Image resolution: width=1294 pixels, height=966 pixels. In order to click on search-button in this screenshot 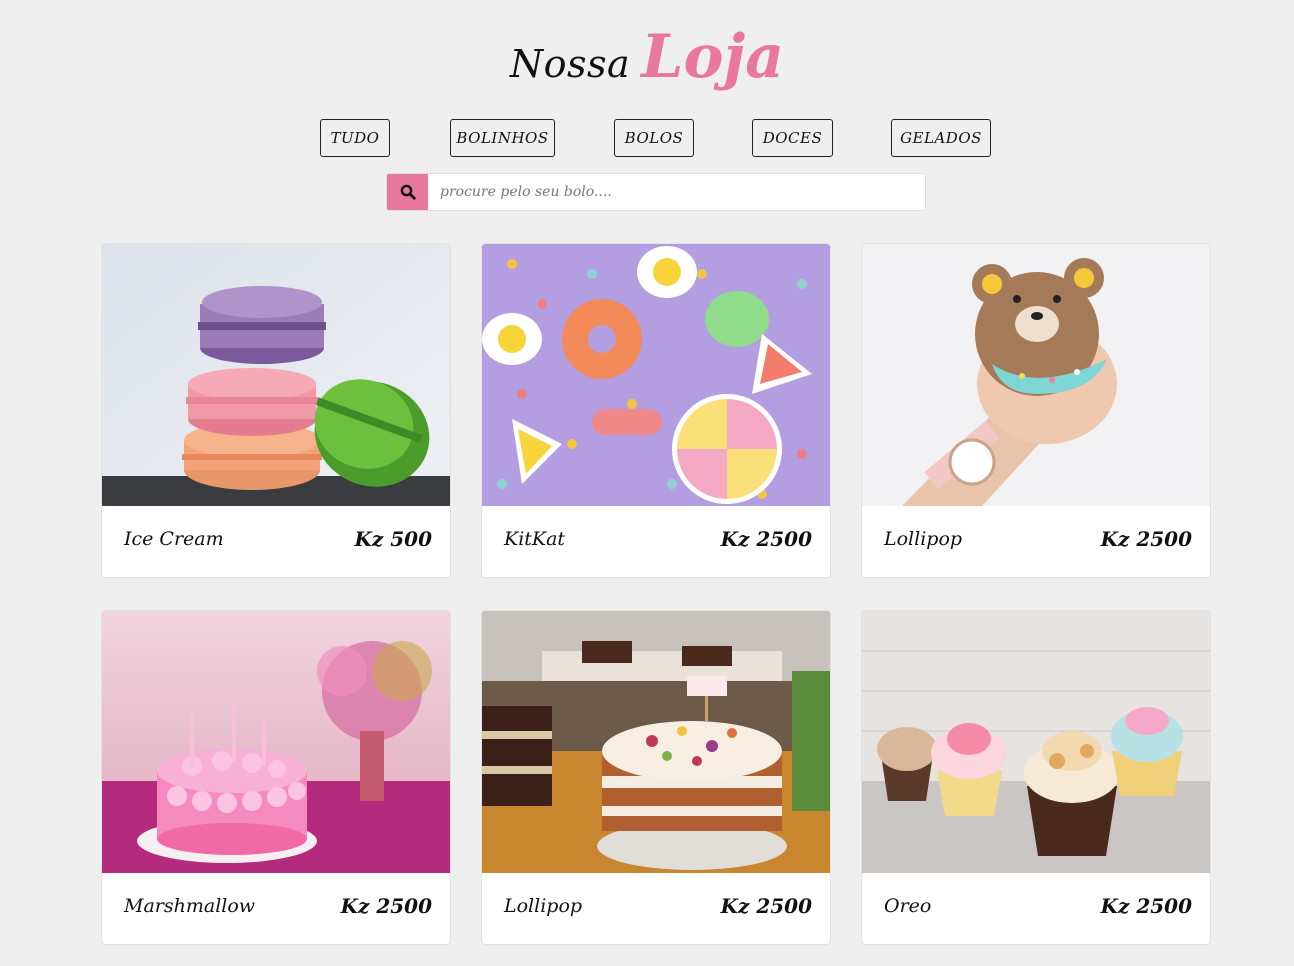, I will do `click(407, 192)`.